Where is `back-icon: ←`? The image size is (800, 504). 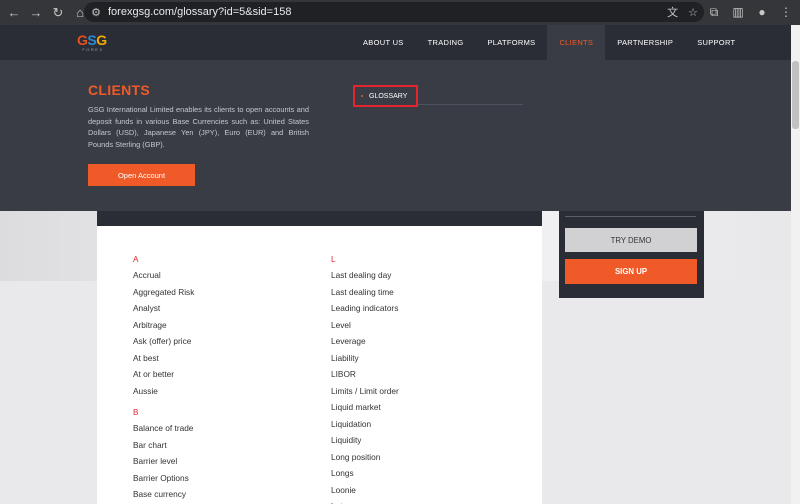
back-icon: ← is located at coordinates (14, 13).